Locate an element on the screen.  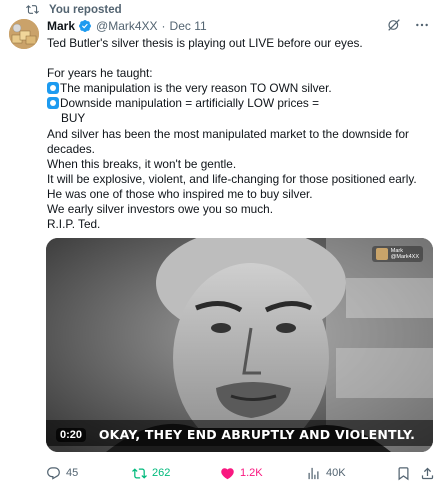
bookmark-button is located at coordinates (403, 473).